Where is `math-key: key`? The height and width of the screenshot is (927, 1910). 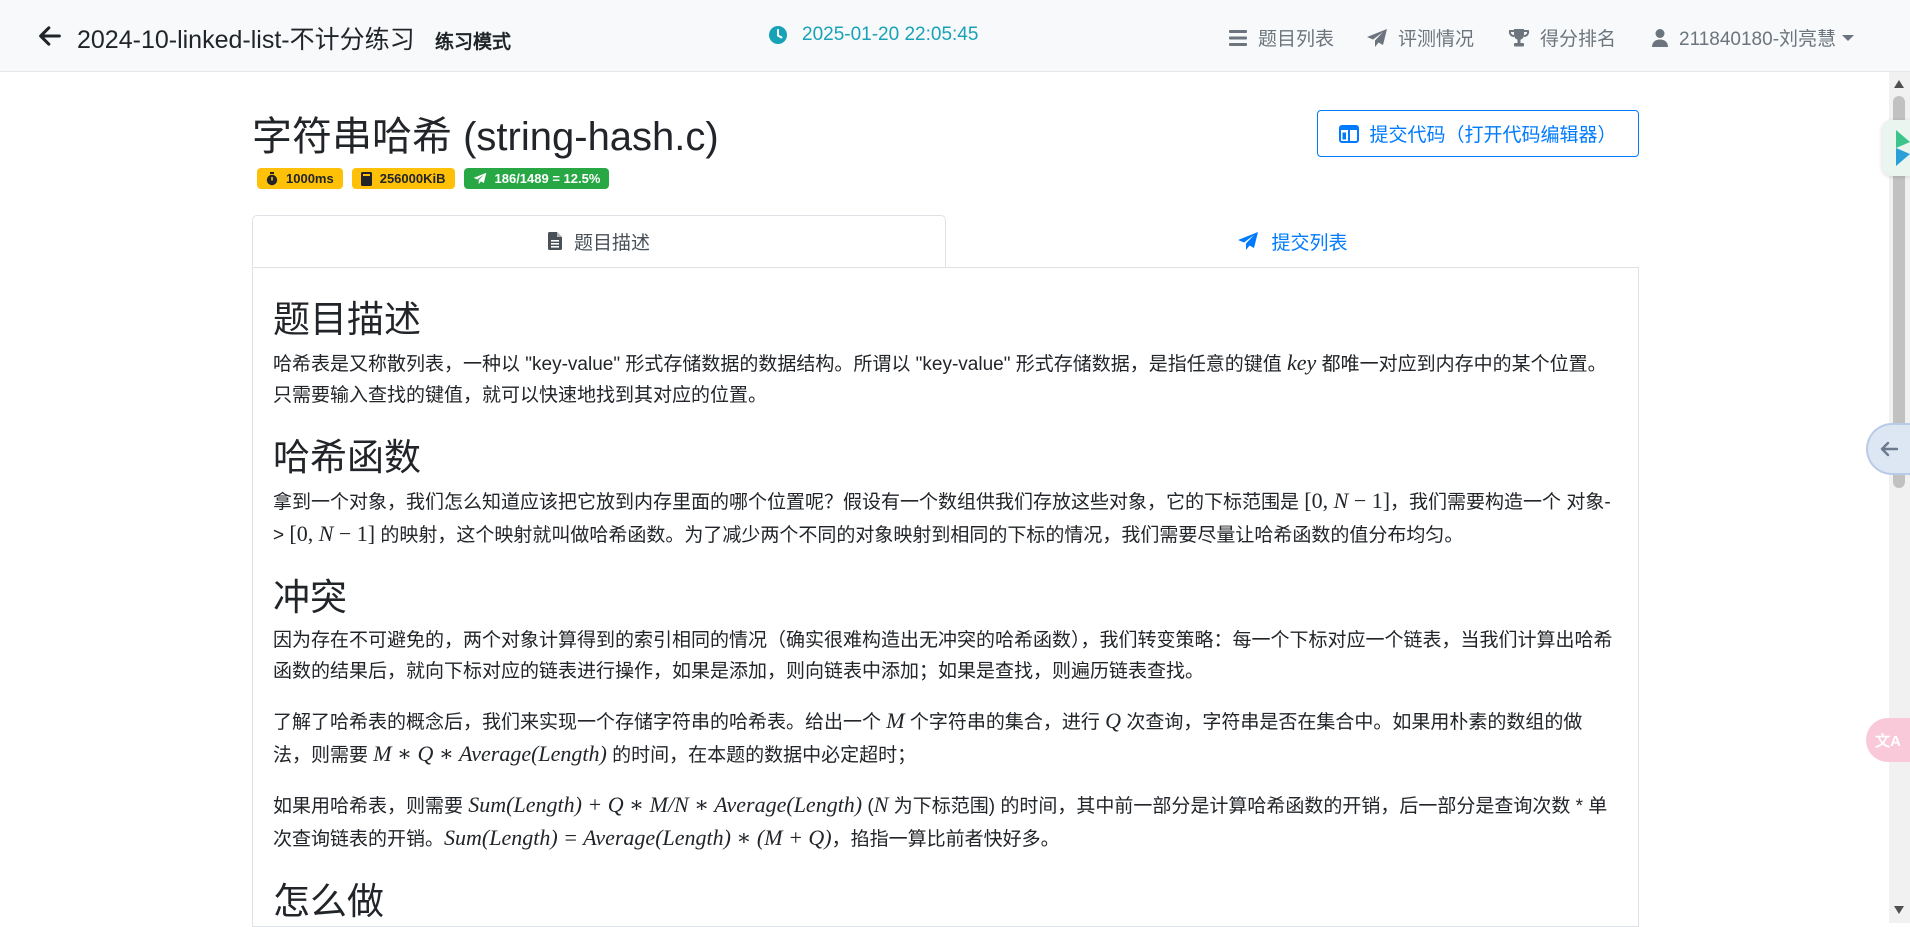 math-key: key is located at coordinates (1302, 362).